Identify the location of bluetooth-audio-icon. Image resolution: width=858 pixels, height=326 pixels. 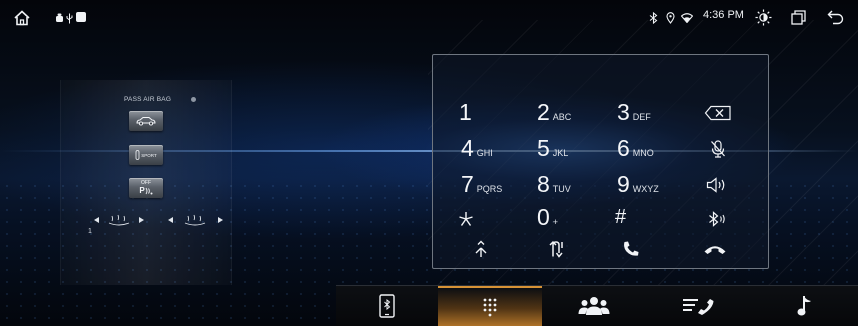
(717, 219).